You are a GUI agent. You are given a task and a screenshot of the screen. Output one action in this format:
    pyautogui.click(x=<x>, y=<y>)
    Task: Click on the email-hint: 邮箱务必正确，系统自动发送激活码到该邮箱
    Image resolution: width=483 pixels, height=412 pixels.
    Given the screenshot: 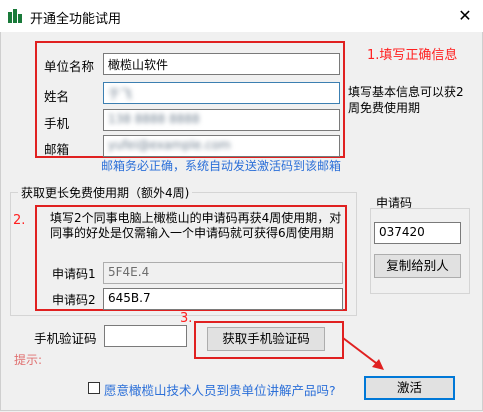 What is the action you would take?
    pyautogui.click(x=221, y=166)
    